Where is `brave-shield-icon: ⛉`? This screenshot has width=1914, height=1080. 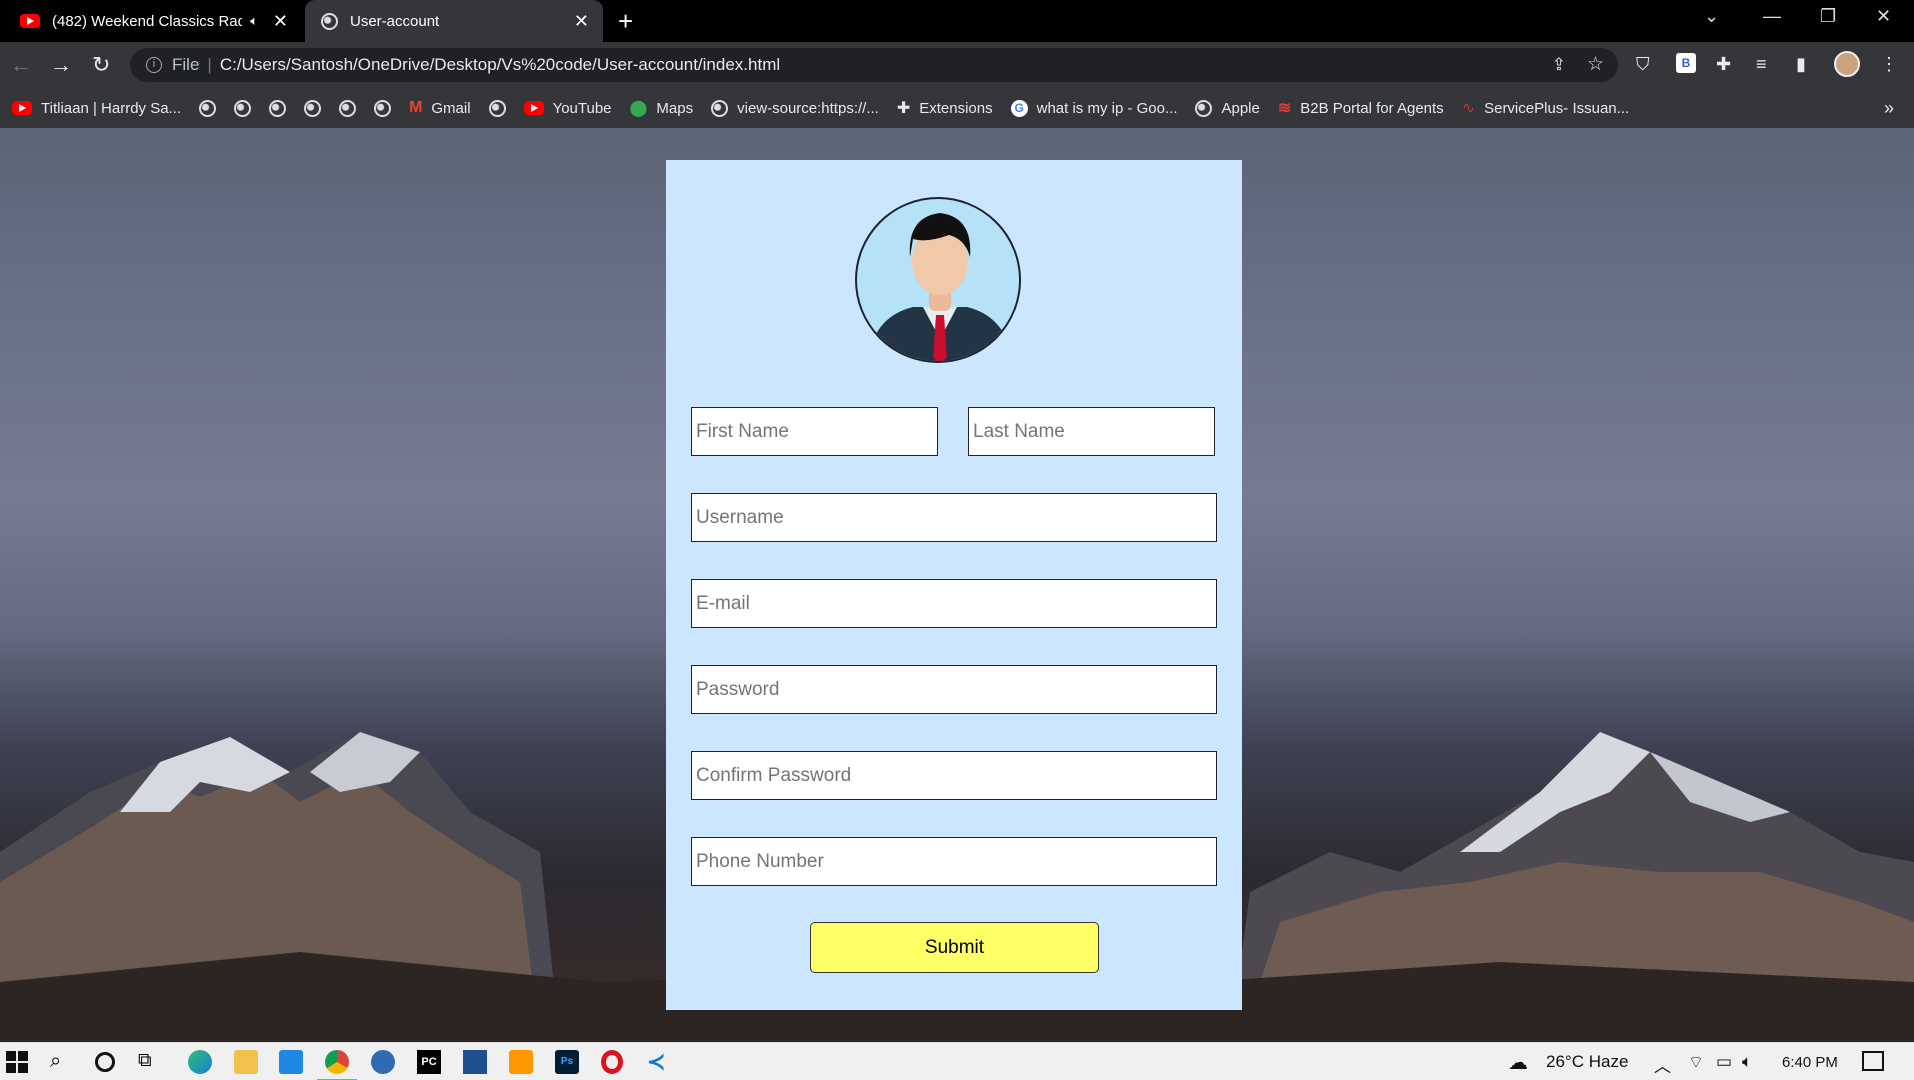 brave-shield-icon: ⛉ is located at coordinates (1643, 64).